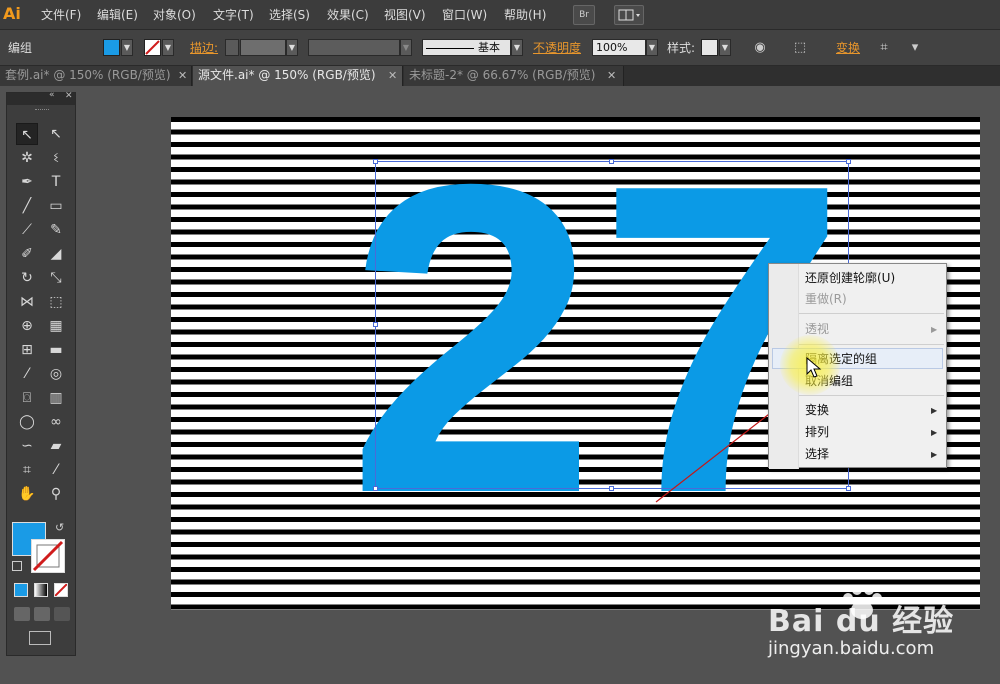  What do you see at coordinates (56, 230) in the screenshot?
I see `pencil-tool-icon: ✎` at bounding box center [56, 230].